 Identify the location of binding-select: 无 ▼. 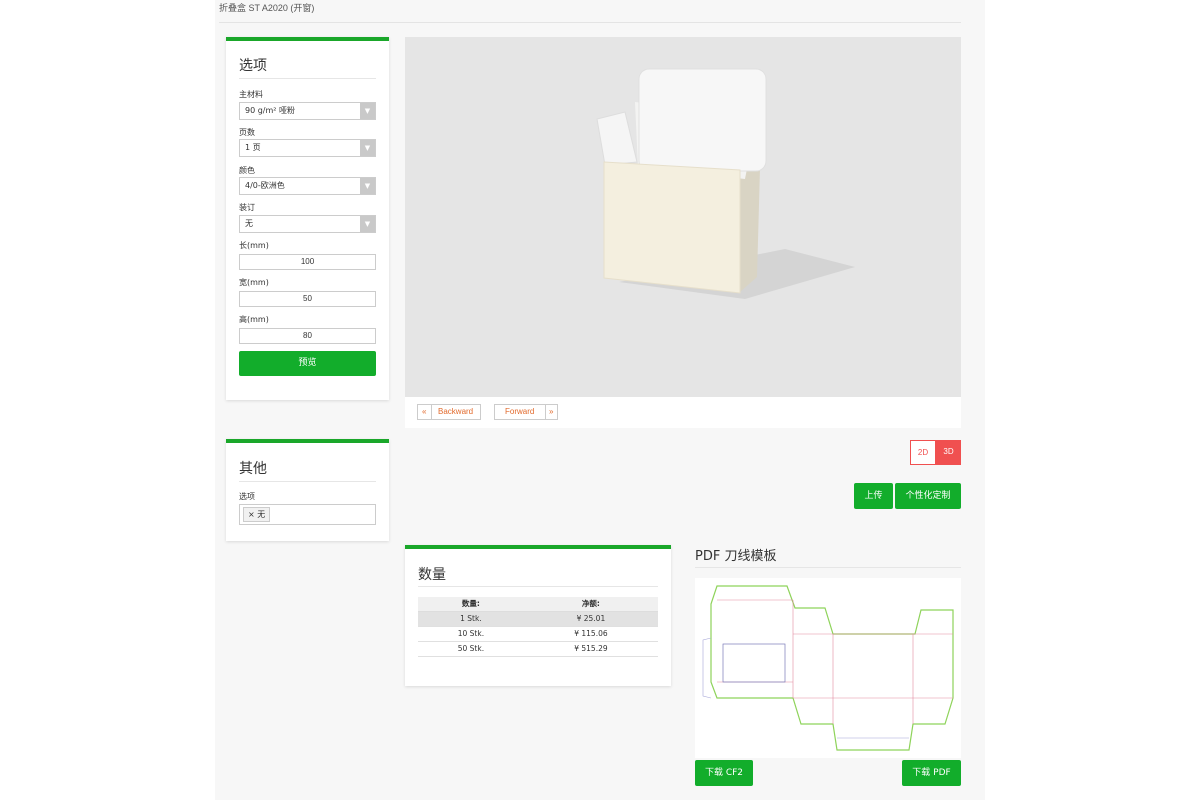
(307, 224).